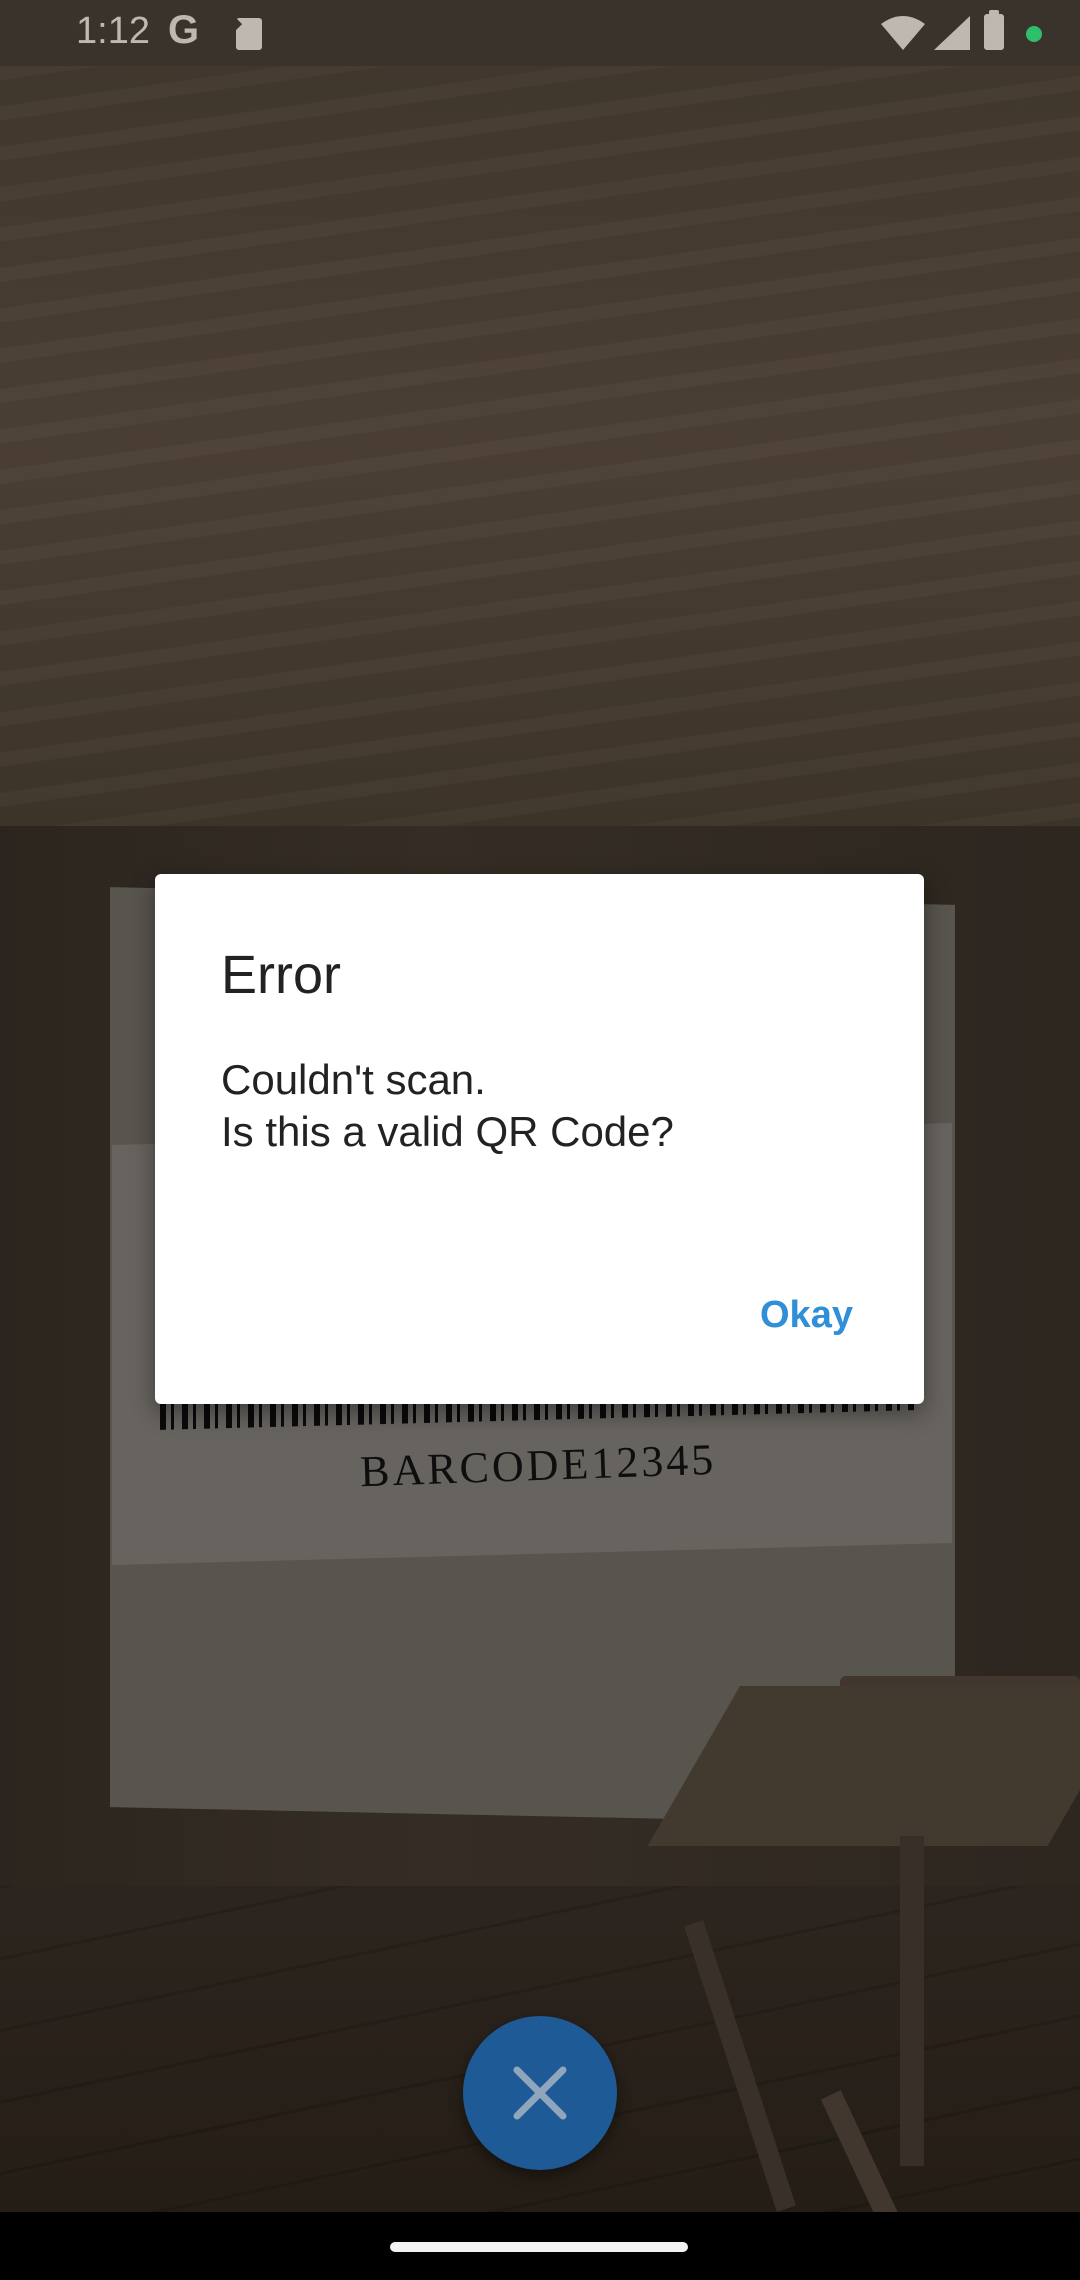 The image size is (1080, 2280). I want to click on dialog-title: Error, so click(281, 975).